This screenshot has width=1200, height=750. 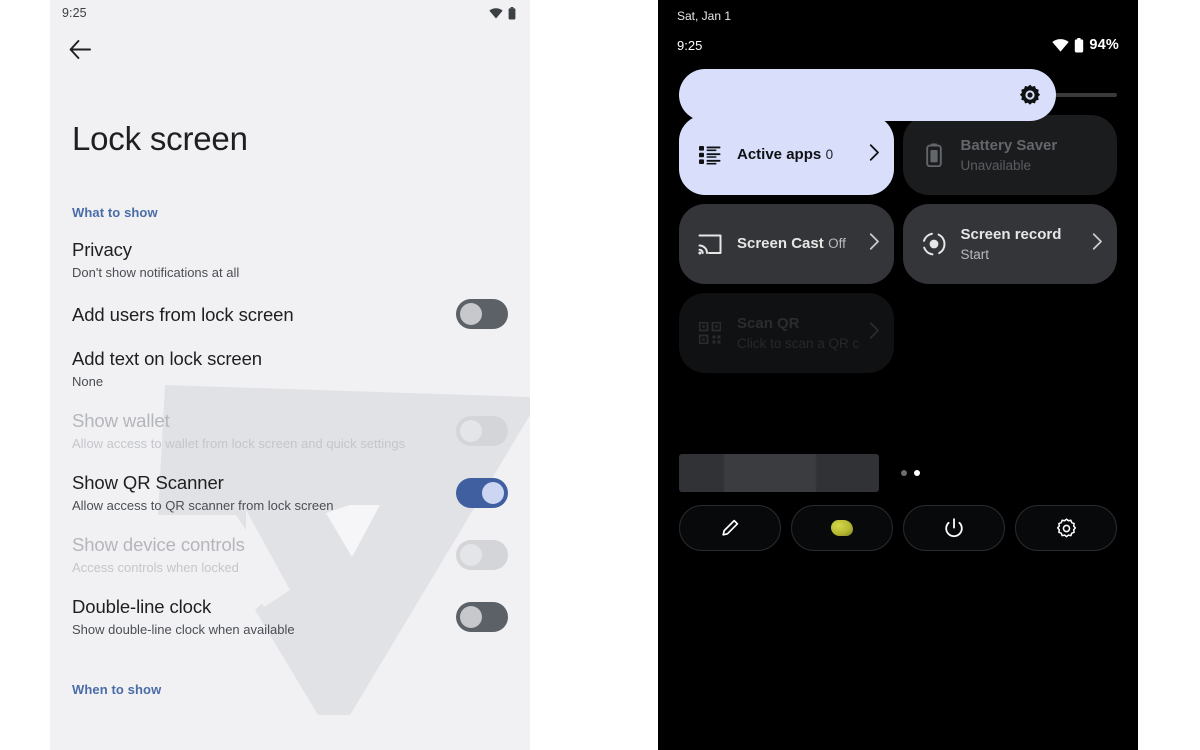 I want to click on back-arrow-icon, so click(x=80, y=49).